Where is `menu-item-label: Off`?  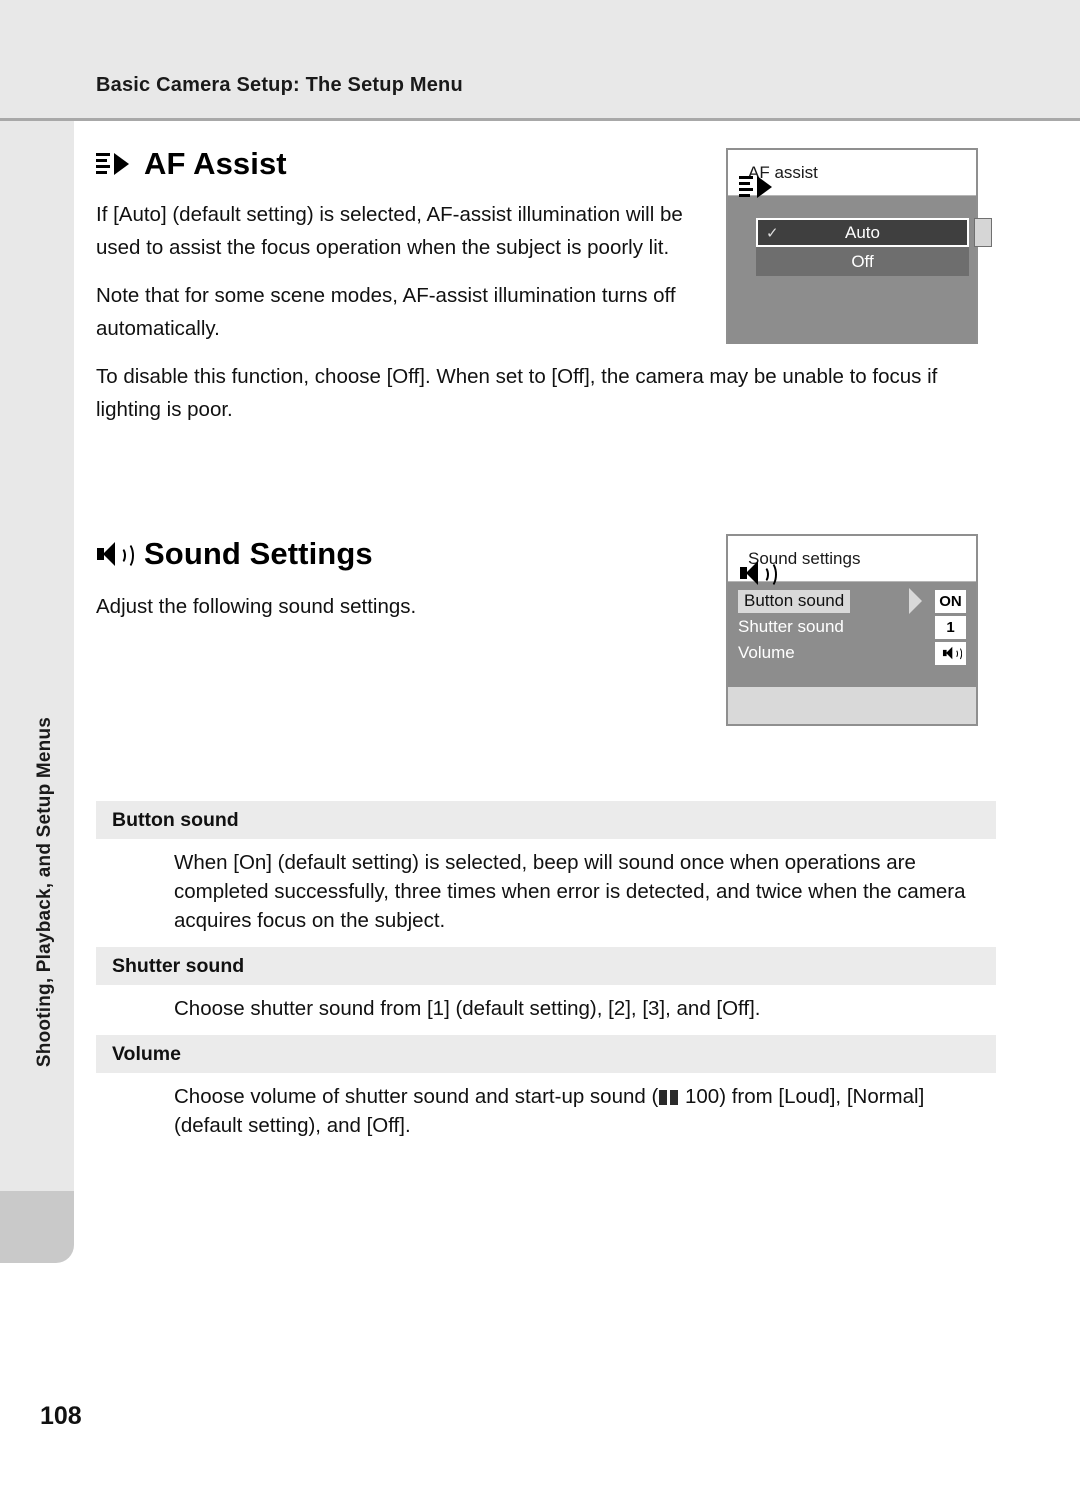 menu-item-label: Off is located at coordinates (862, 261).